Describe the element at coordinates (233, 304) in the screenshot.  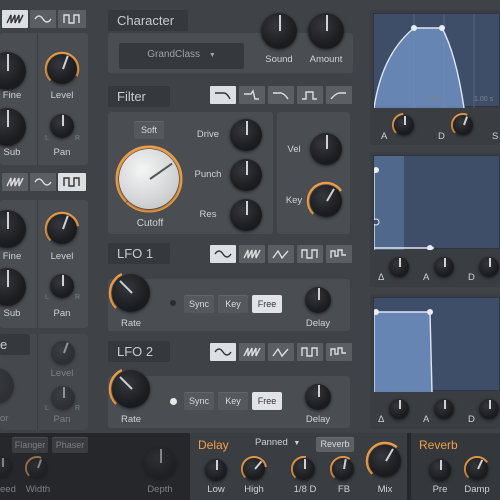
I see `lfo1-key-button: Key` at that location.